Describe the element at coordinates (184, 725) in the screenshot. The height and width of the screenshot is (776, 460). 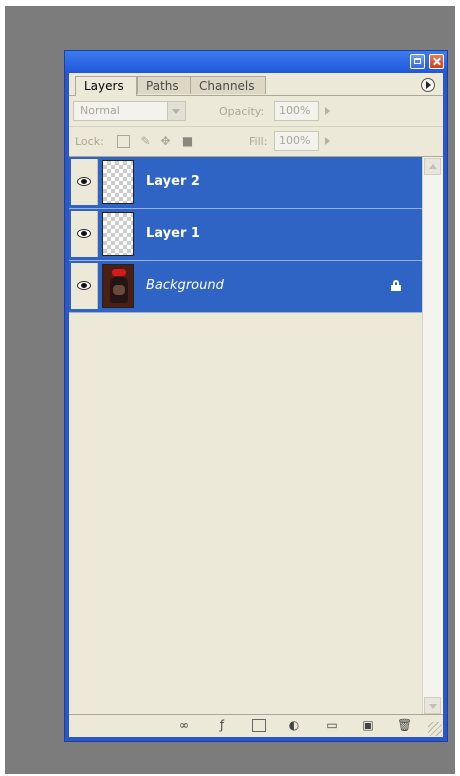
I see `link-layers-icon: ∞` at that location.